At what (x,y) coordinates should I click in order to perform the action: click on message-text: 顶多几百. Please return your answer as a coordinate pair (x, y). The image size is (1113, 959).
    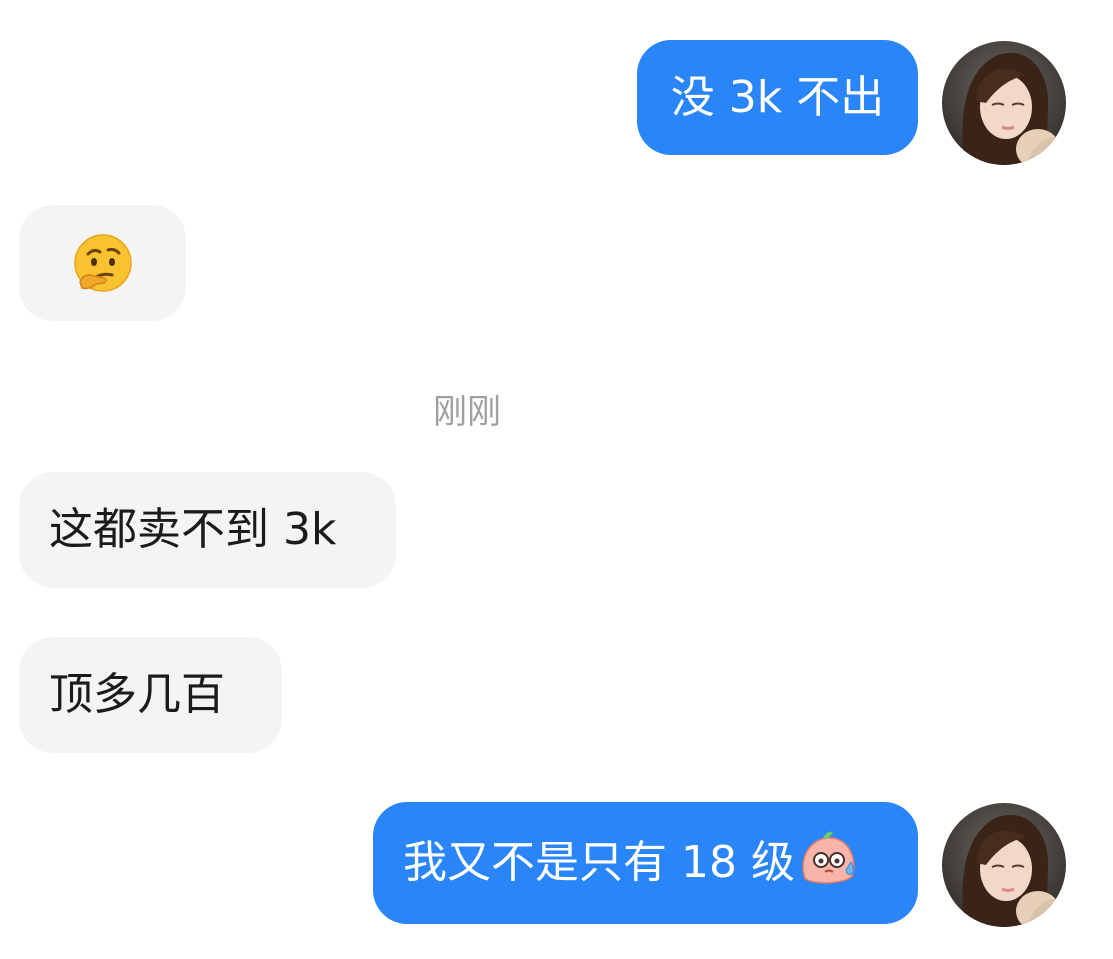
    Looking at the image, I should click on (137, 694).